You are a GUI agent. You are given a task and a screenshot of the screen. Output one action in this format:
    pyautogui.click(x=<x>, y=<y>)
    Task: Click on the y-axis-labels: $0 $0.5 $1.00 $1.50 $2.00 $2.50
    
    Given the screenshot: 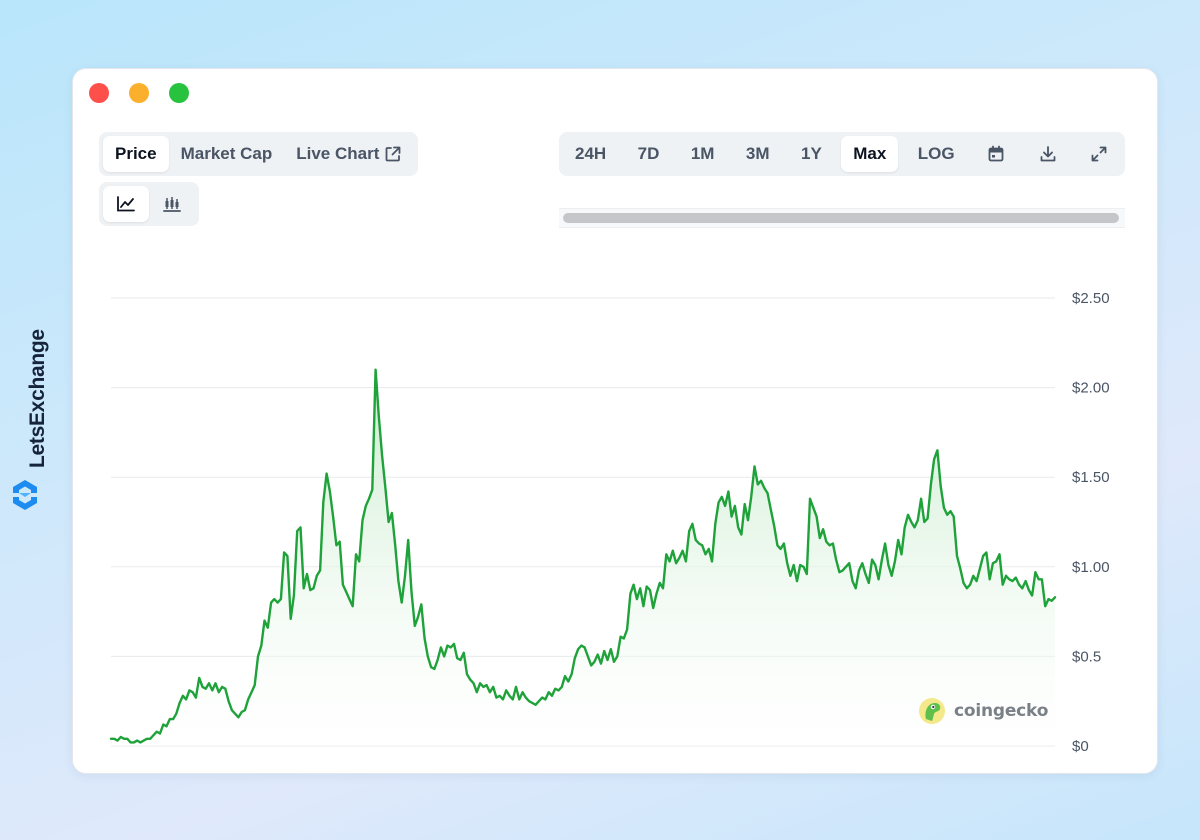 What is the action you would take?
    pyautogui.click(x=1091, y=522)
    